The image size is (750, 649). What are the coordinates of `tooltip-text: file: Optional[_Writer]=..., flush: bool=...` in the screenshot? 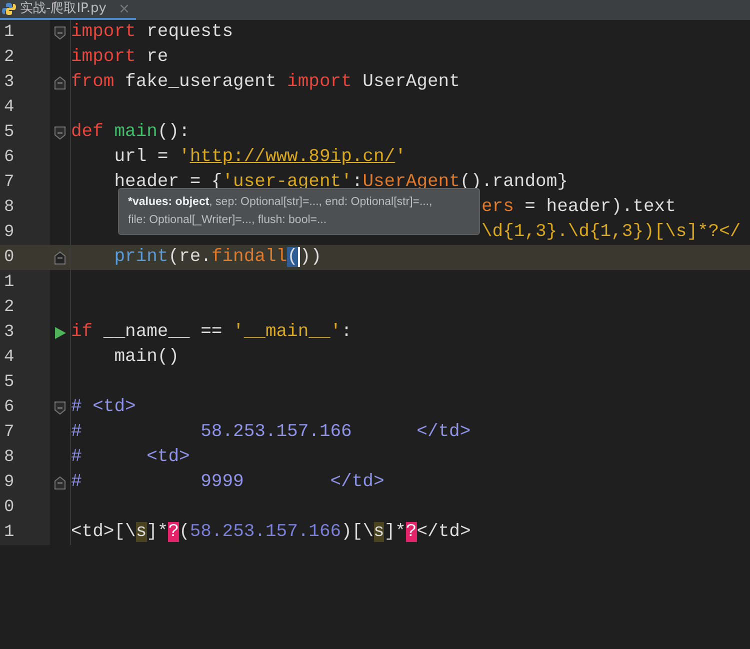 It's located at (227, 220).